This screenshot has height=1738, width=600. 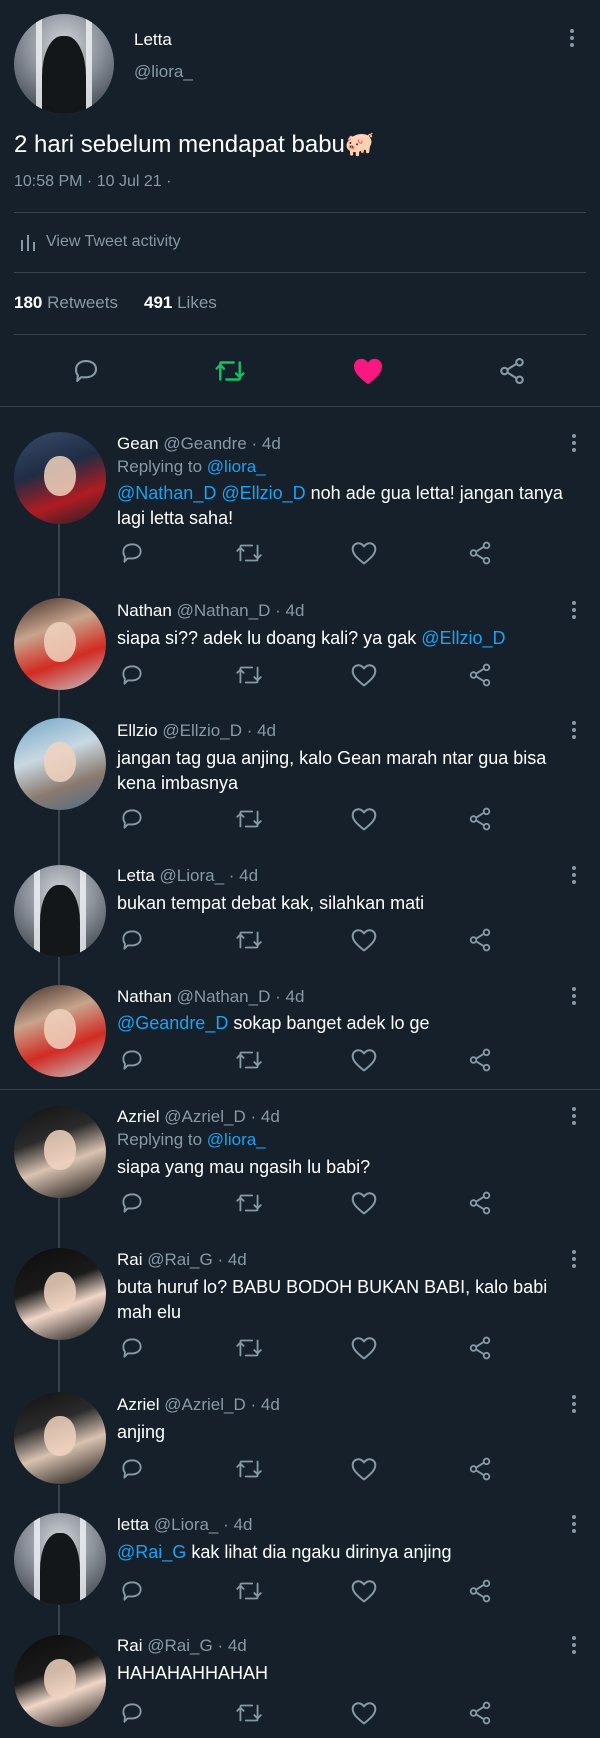 What do you see at coordinates (64, 64) in the screenshot?
I see `author-avatar` at bounding box center [64, 64].